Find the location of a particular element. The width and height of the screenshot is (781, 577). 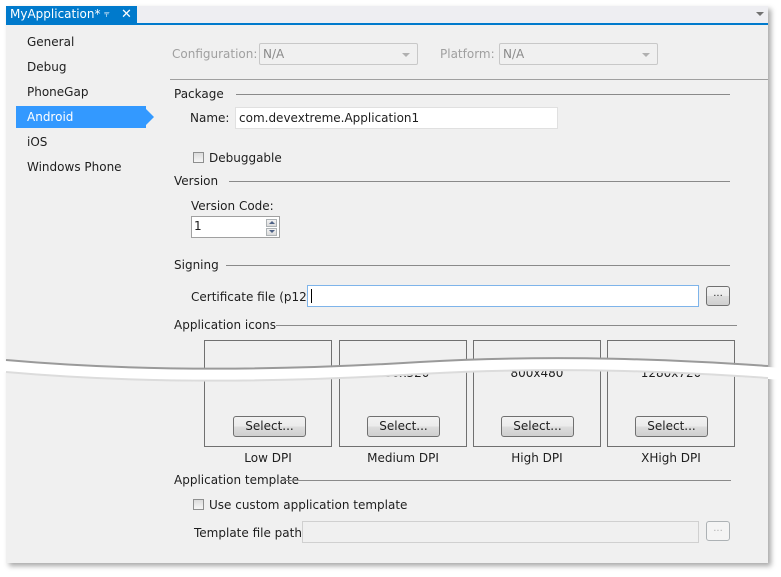

platform-select: N/A is located at coordinates (578, 54).